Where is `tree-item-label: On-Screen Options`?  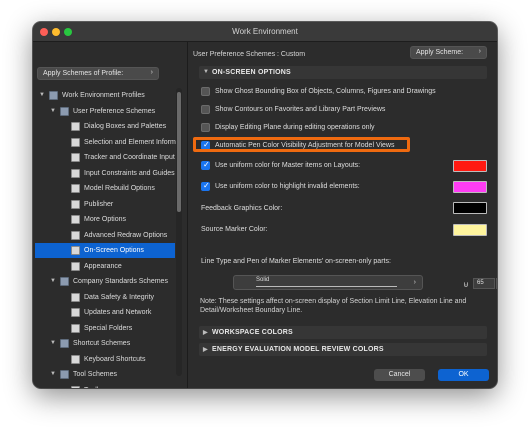 tree-item-label: On-Screen Options is located at coordinates (114, 250).